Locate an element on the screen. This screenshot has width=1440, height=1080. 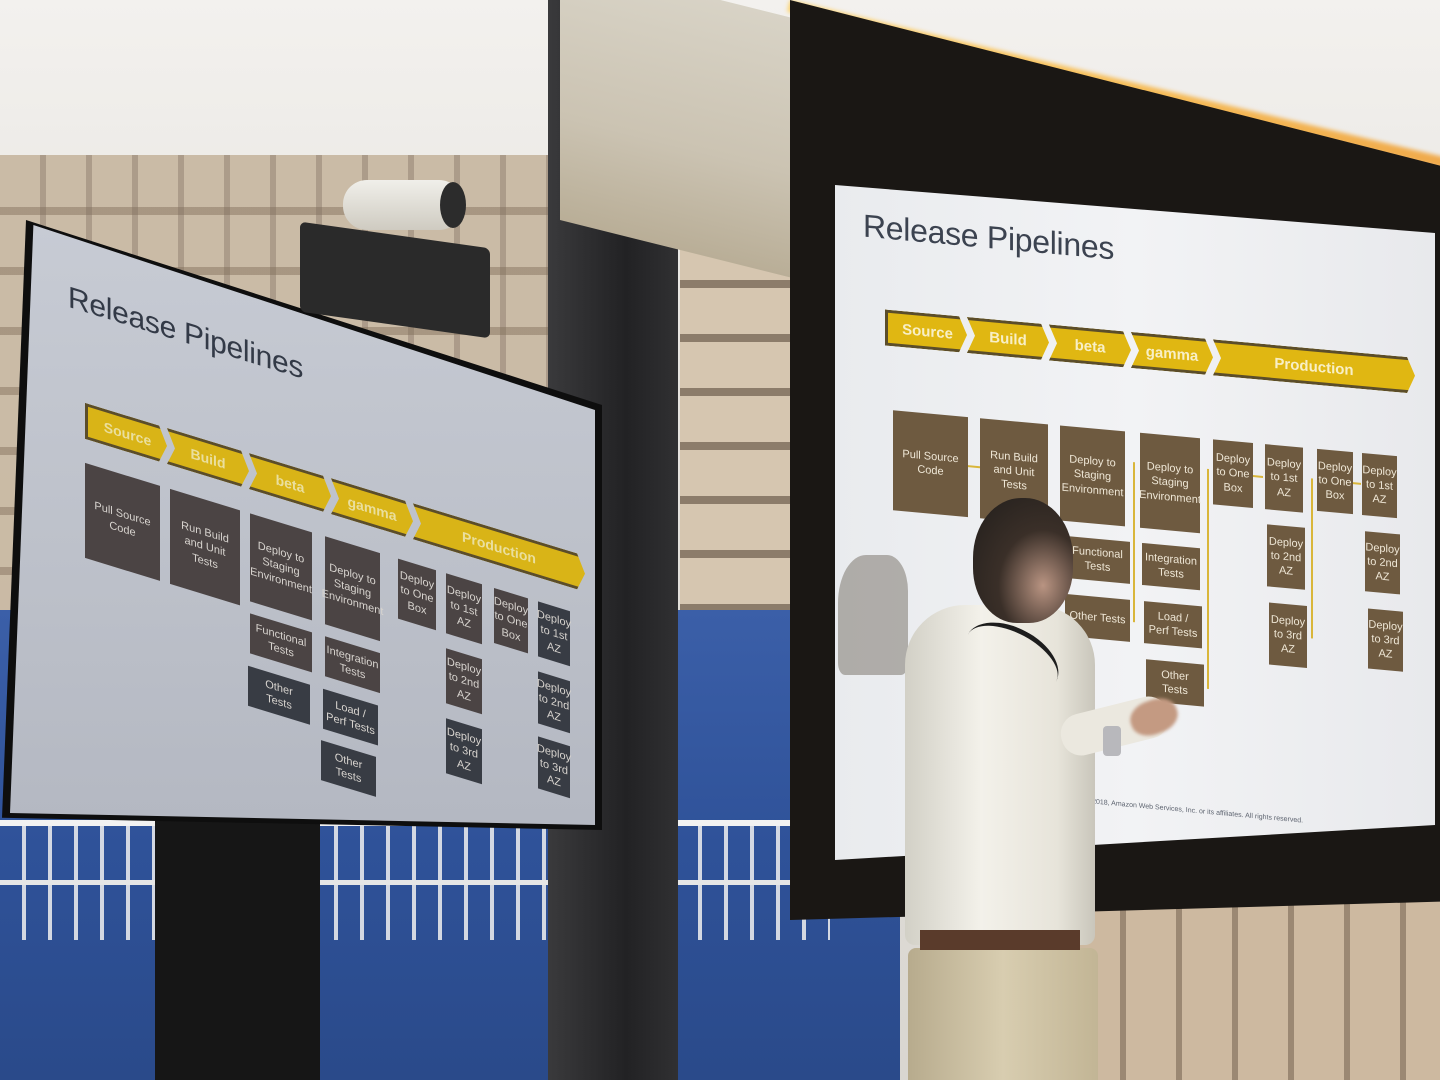
box-other-tests-gamma: Other Tests is located at coordinates (348, 768).